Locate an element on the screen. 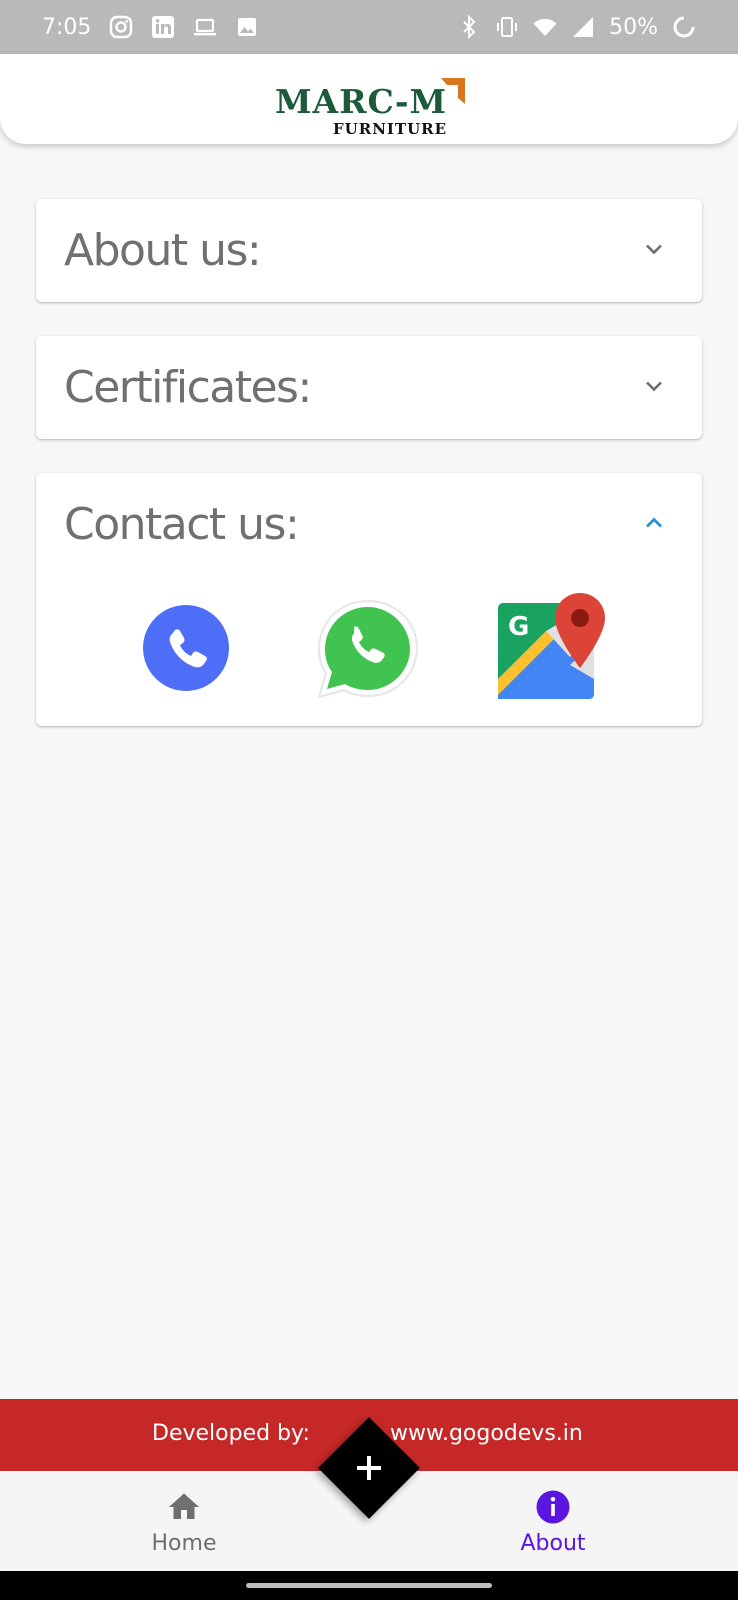  battery-percent: 50% is located at coordinates (633, 27).